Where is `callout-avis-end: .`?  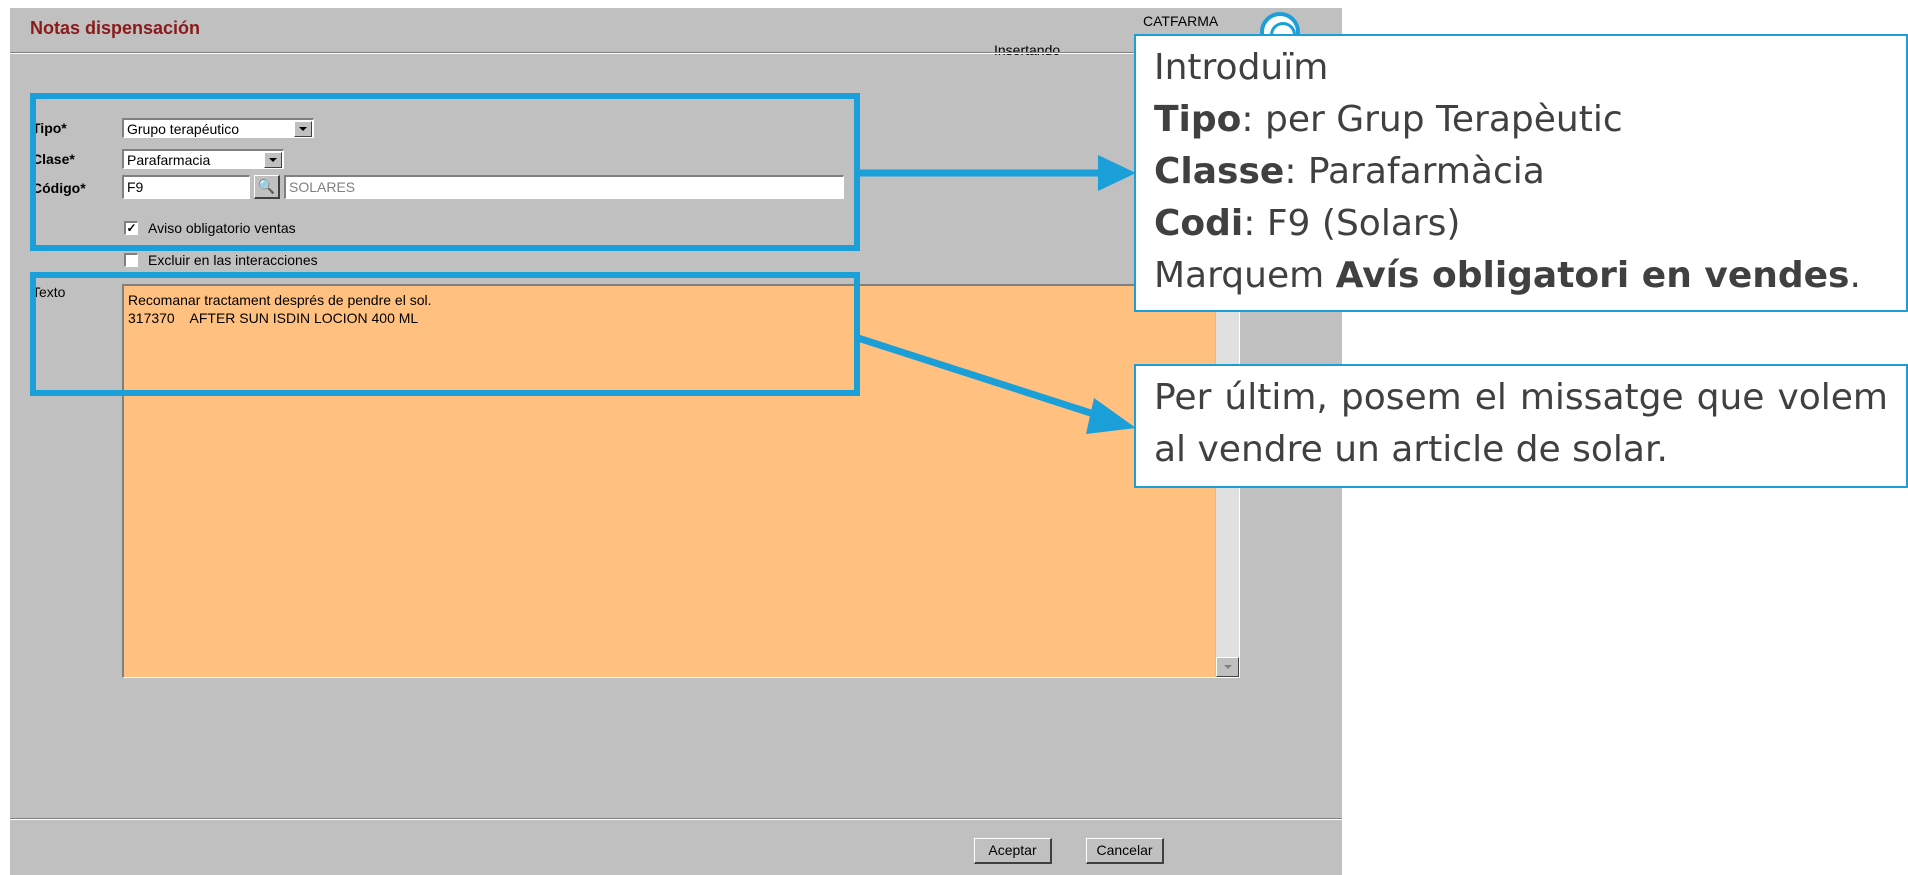
callout-avis-end: . is located at coordinates (1855, 275).